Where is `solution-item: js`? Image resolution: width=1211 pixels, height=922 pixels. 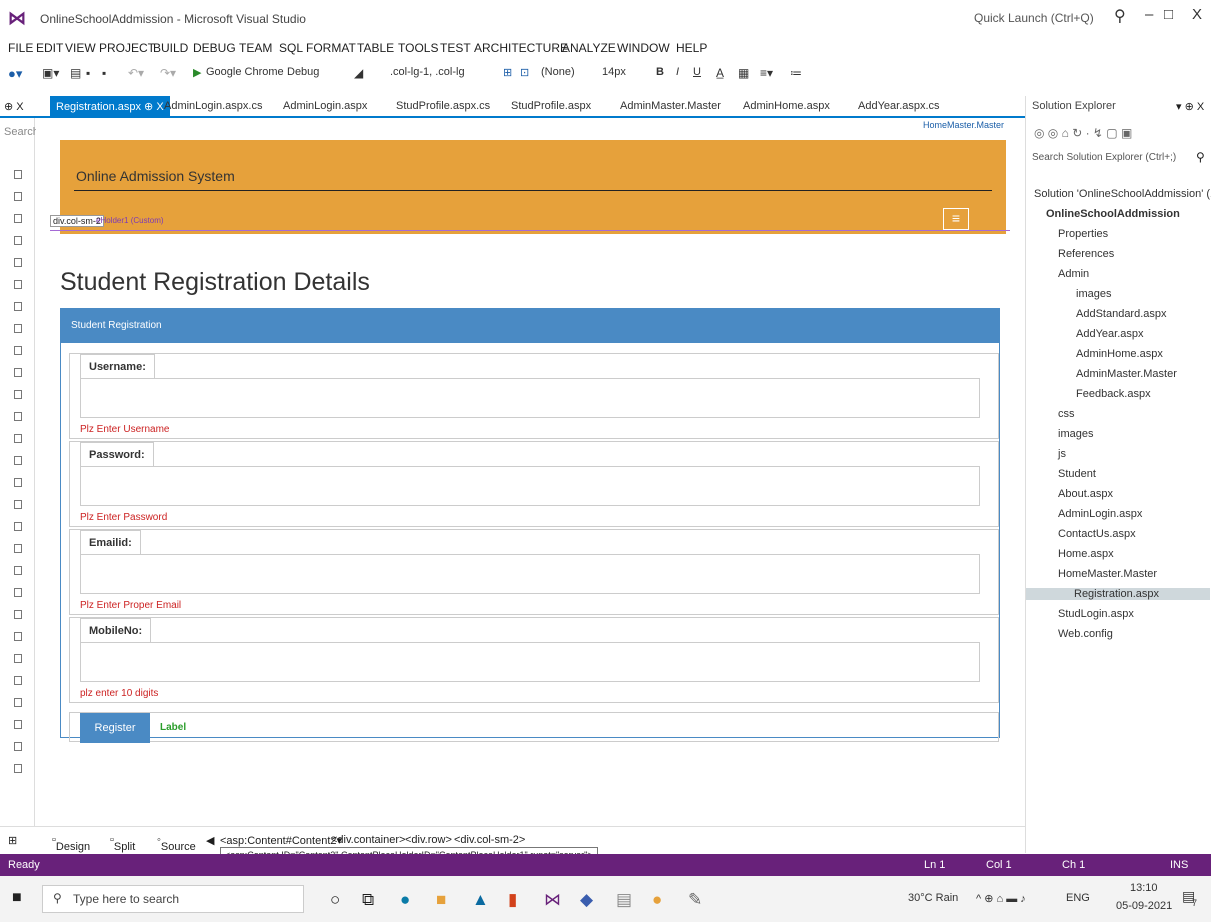 solution-item: js is located at coordinates (1062, 454).